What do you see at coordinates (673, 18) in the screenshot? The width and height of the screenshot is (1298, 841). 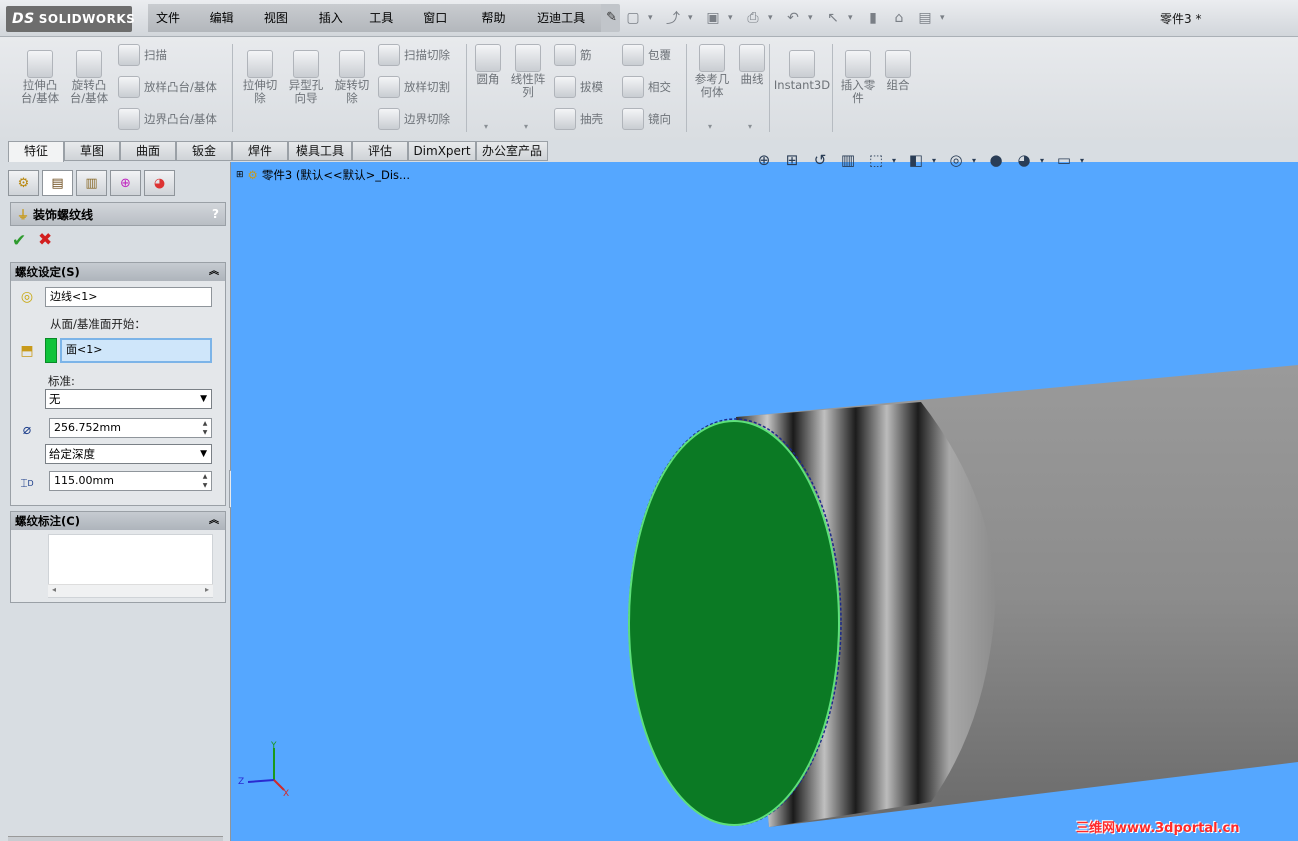 I see `open-icon: ⤴` at bounding box center [673, 18].